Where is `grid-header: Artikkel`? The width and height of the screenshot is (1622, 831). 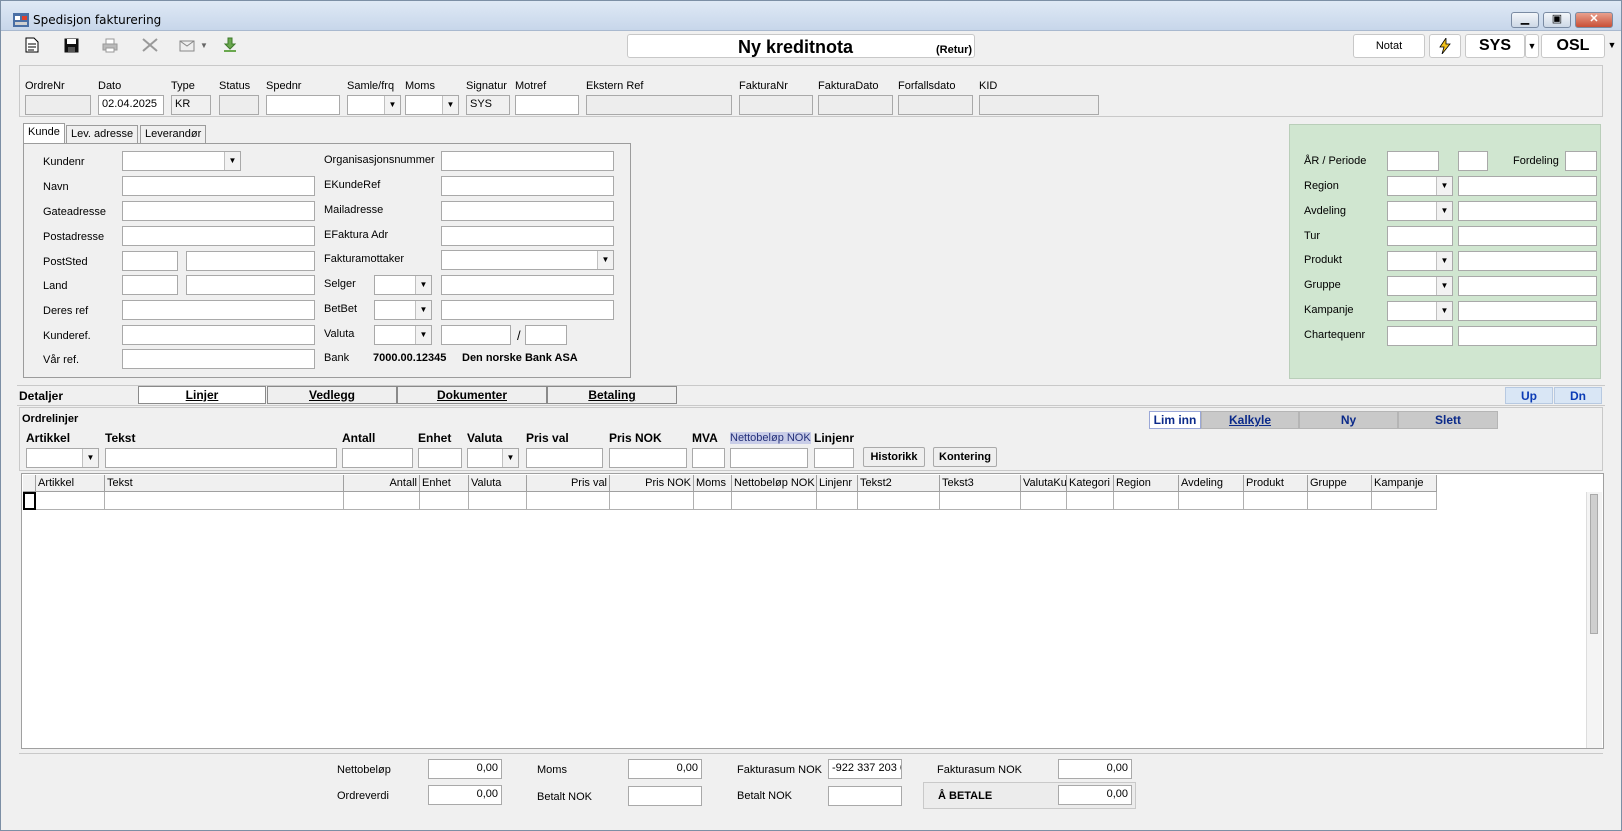 grid-header: Artikkel is located at coordinates (70, 483).